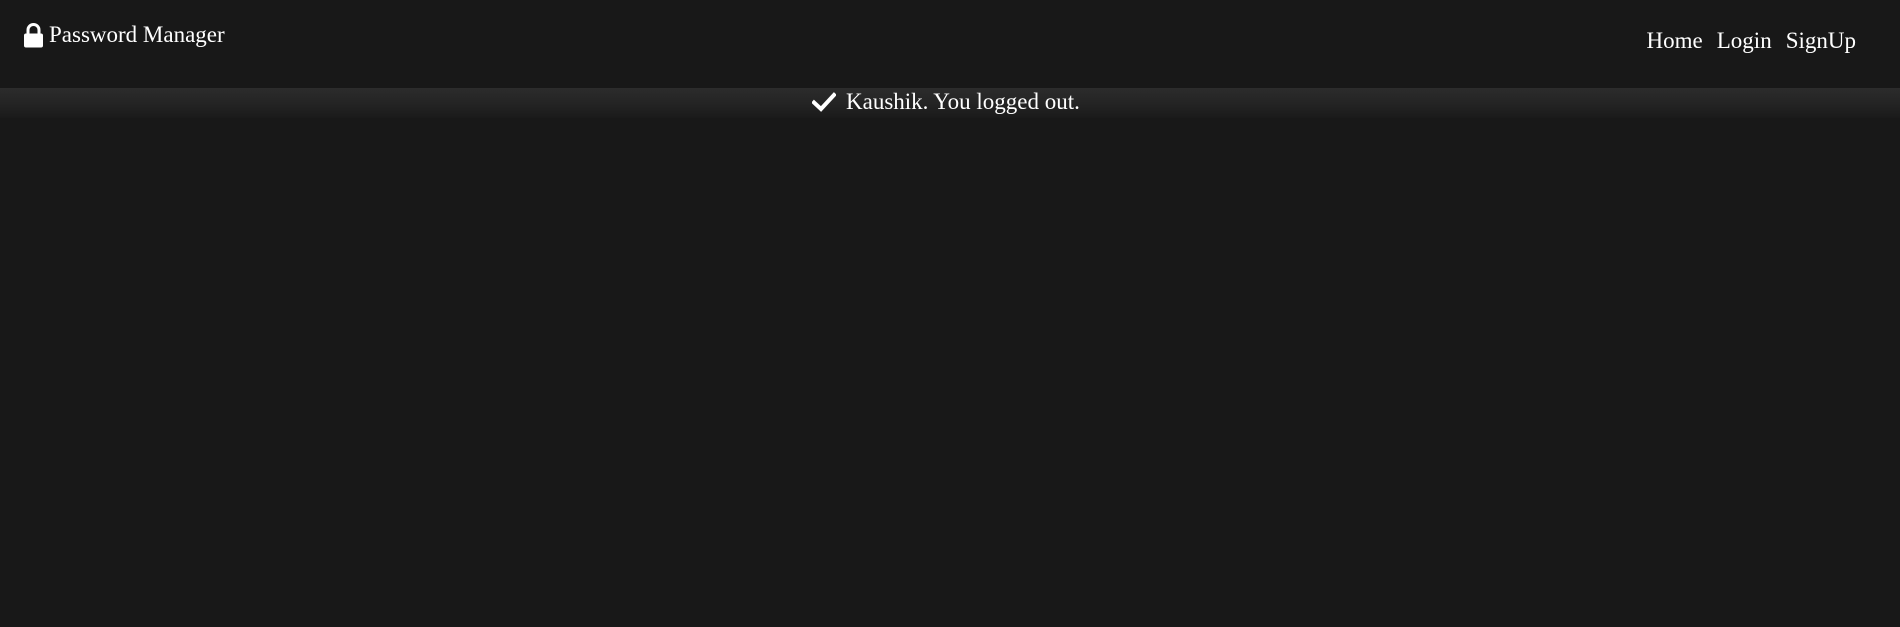 This screenshot has height=627, width=1900. Describe the element at coordinates (1675, 41) in the screenshot. I see `nav-link-home: Home` at that location.